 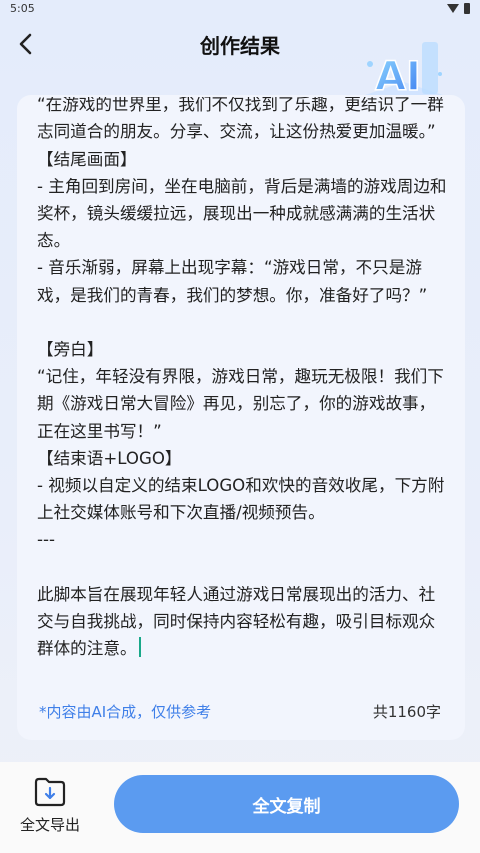 I want to click on wifi-icon, so click(x=453, y=8).